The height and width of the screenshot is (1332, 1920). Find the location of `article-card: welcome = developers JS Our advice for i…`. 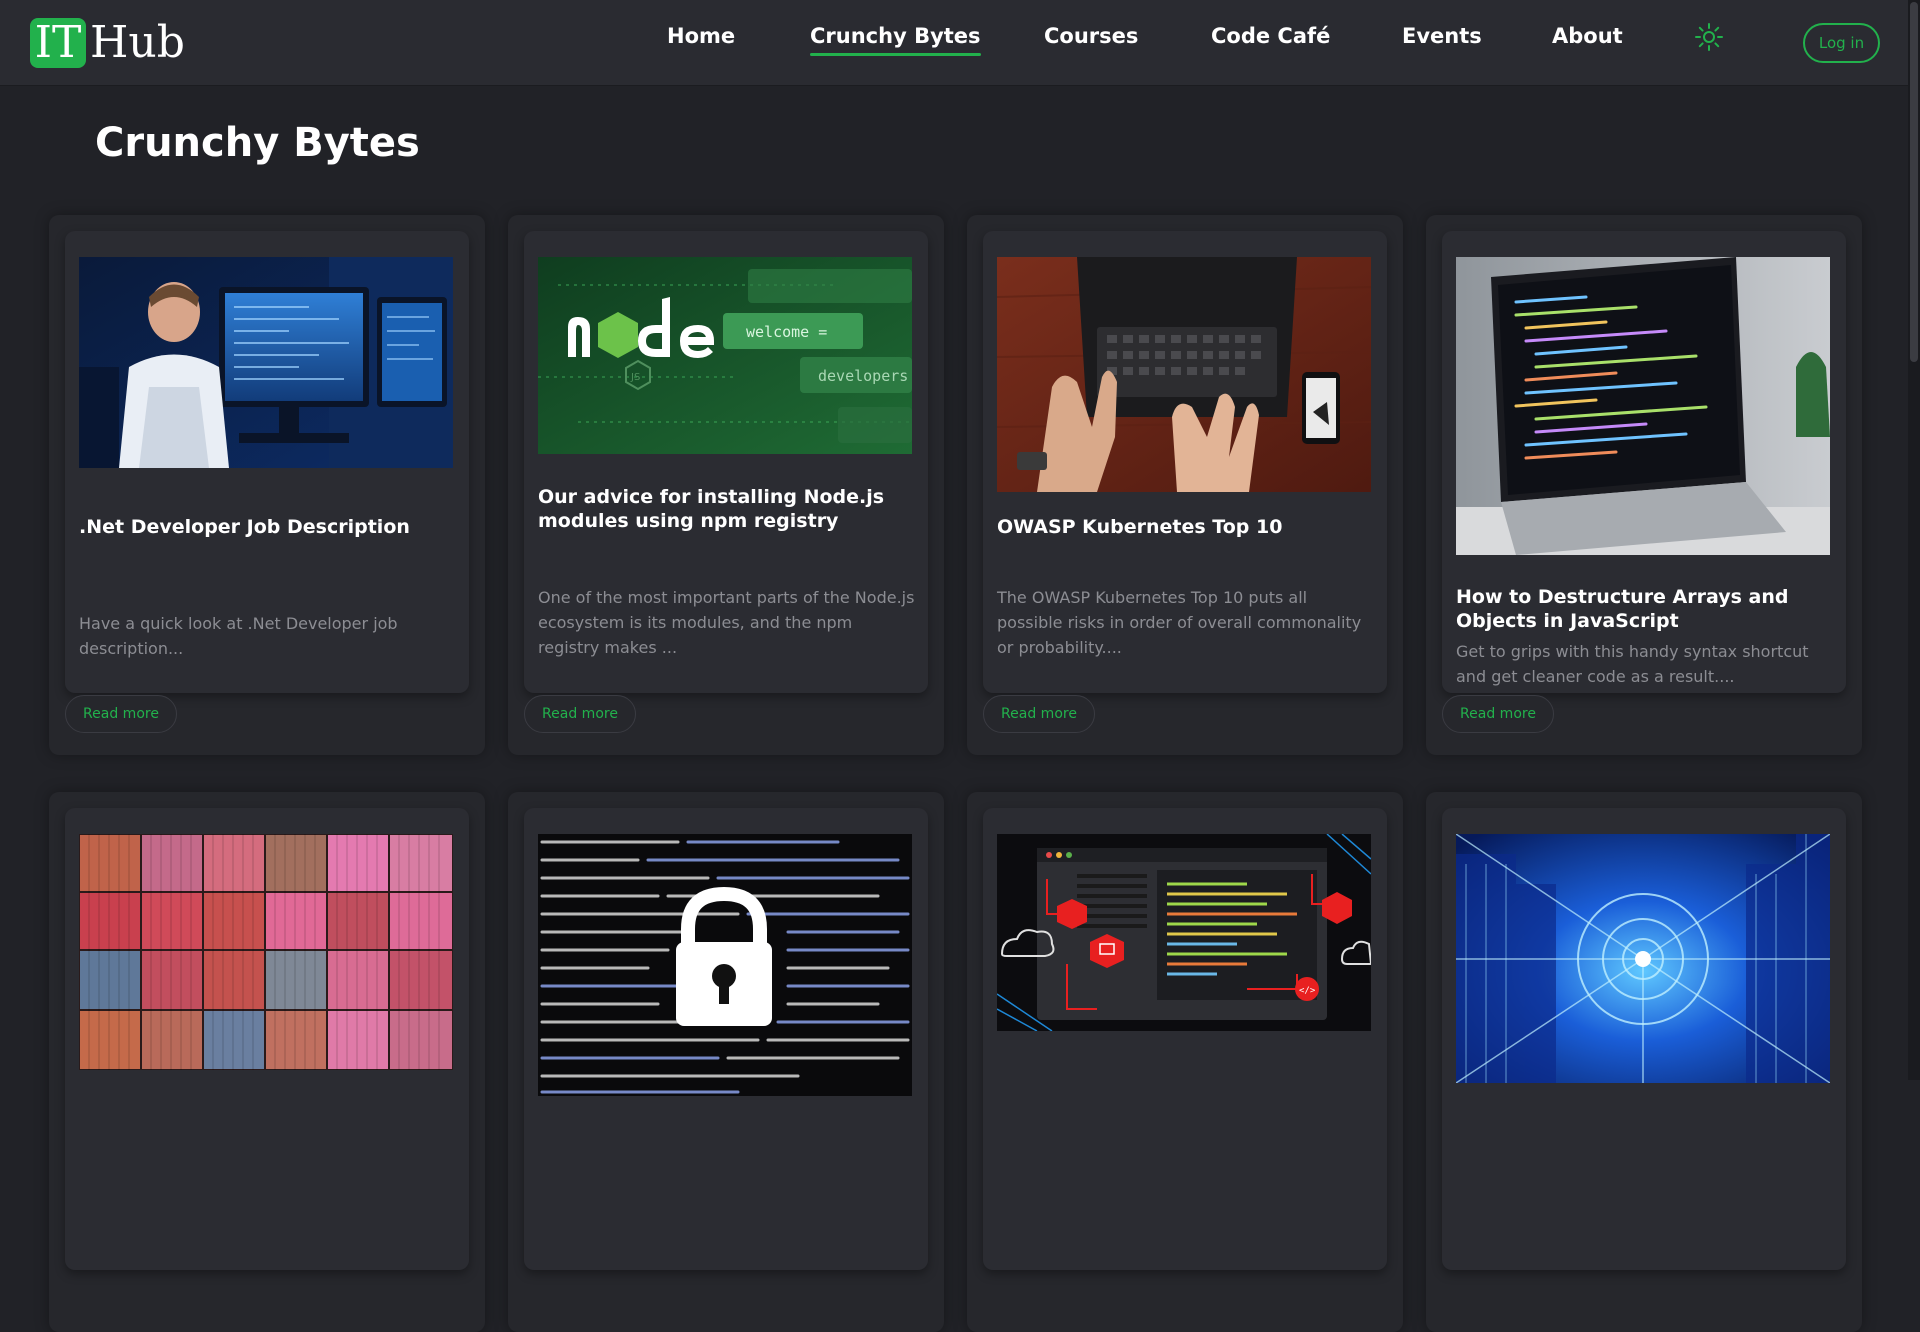

article-card: welcome = developers JS Our advice for i… is located at coordinates (726, 485).